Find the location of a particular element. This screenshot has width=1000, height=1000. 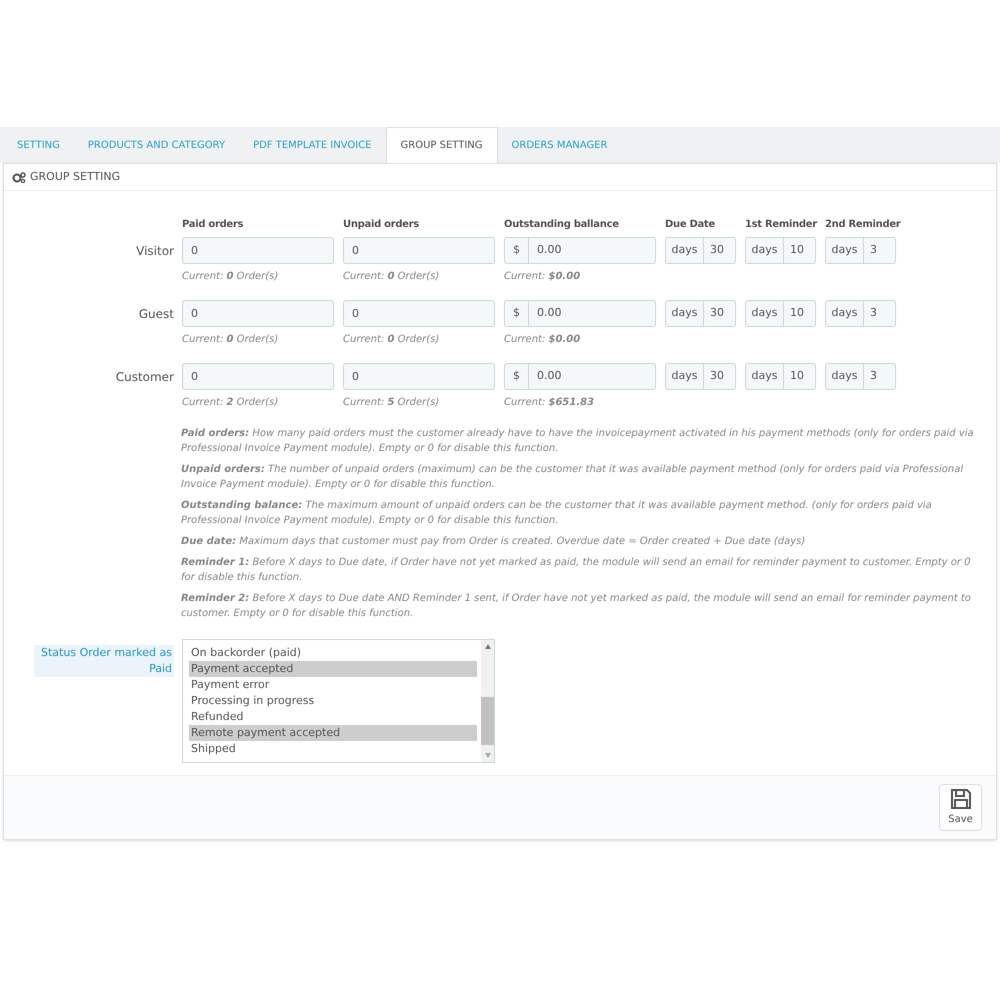

list-option: On backorder (paid) is located at coordinates (333, 653).